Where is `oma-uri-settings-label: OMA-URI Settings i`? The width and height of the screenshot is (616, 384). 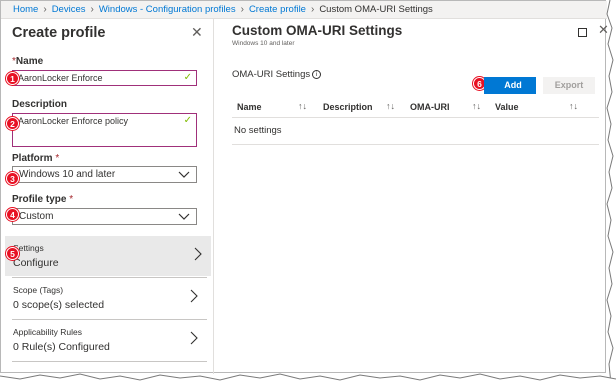
oma-uri-settings-label: OMA-URI Settings i is located at coordinates (277, 74).